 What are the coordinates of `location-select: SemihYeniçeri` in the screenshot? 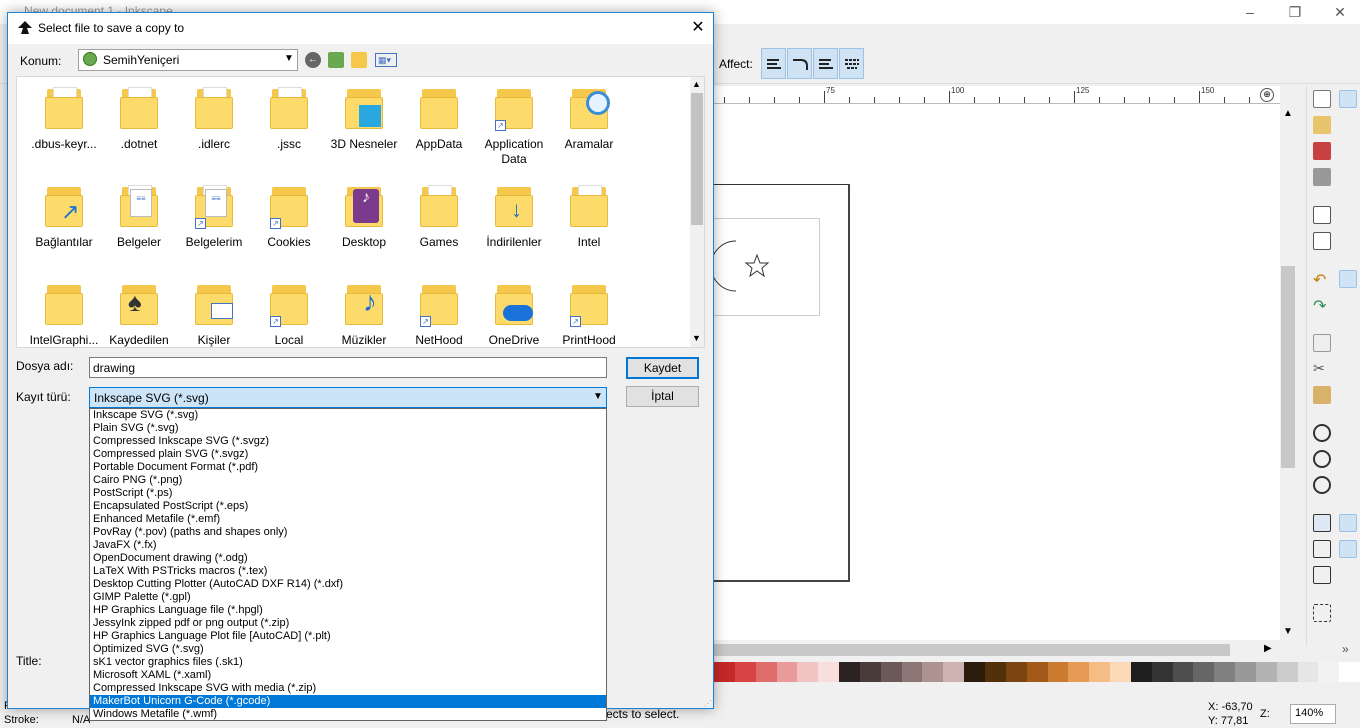 It's located at (188, 60).